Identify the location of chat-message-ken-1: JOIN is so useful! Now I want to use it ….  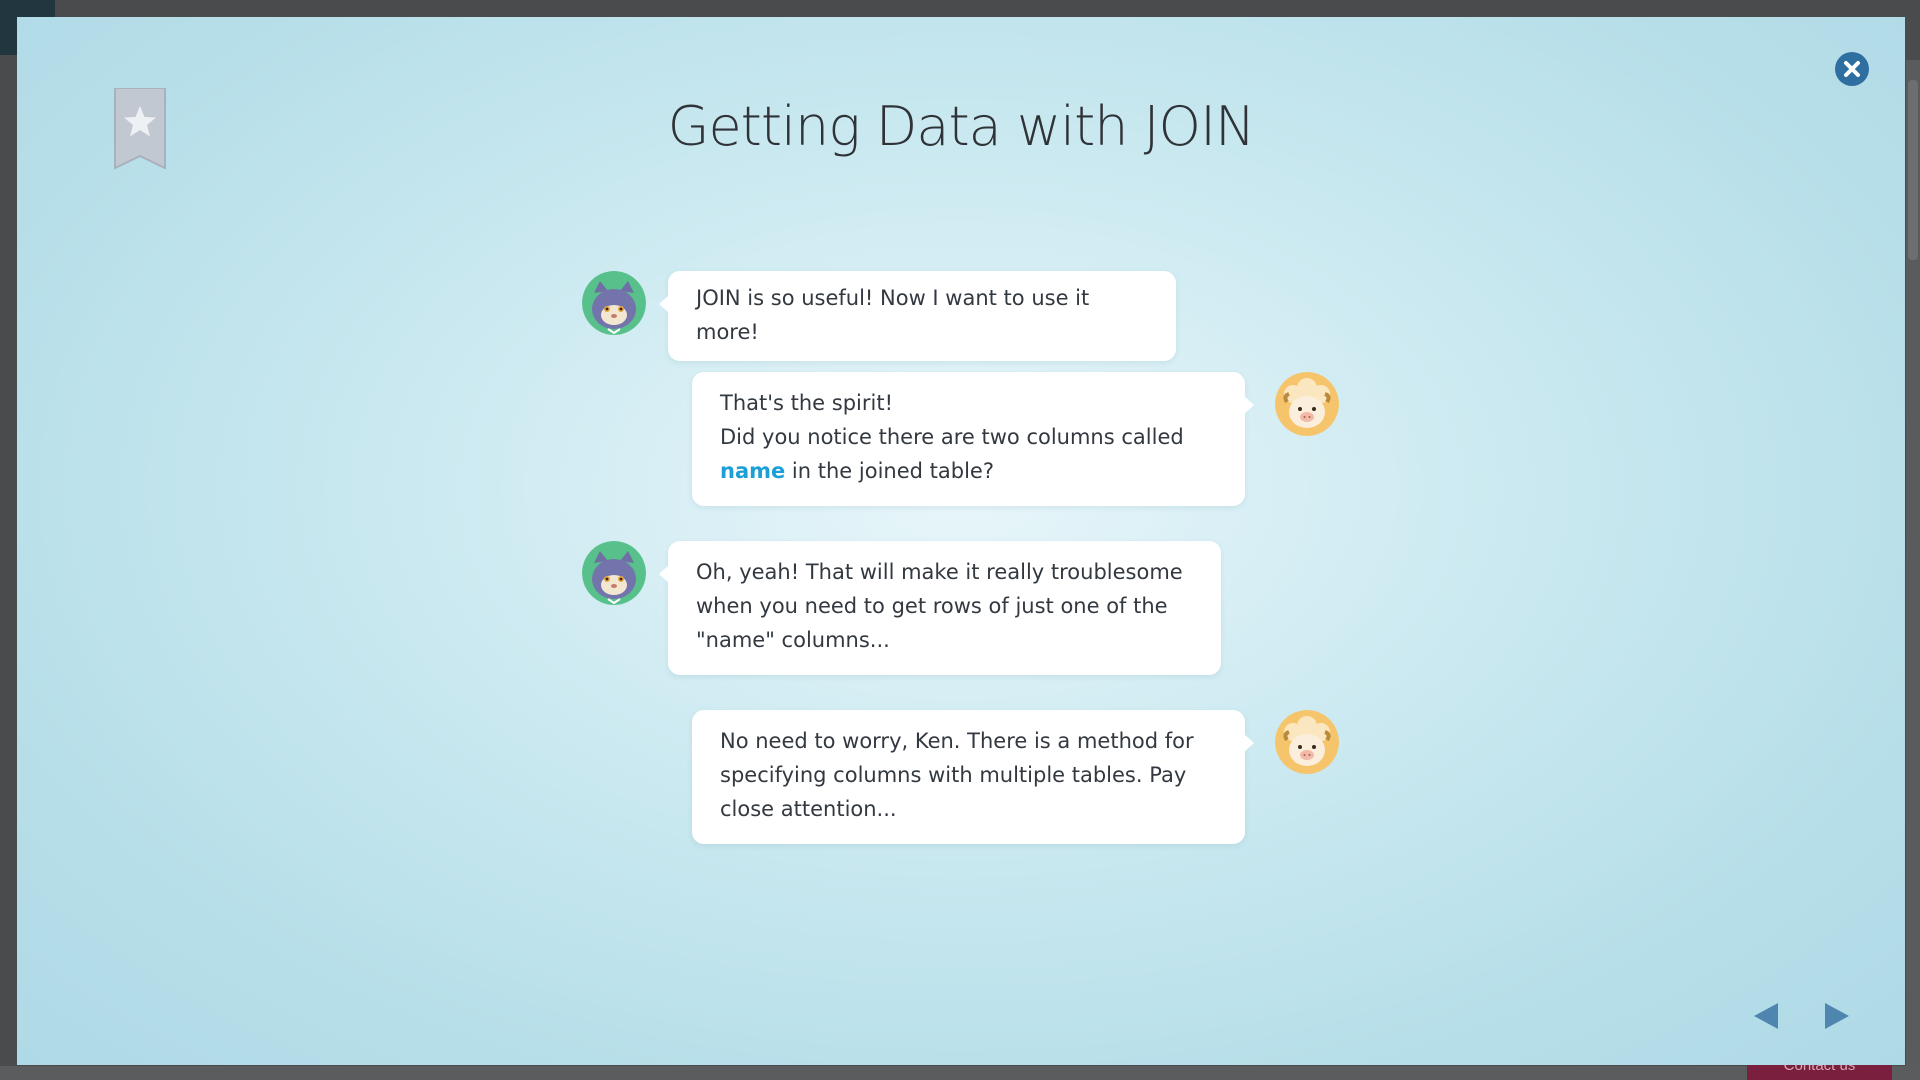
(879, 316).